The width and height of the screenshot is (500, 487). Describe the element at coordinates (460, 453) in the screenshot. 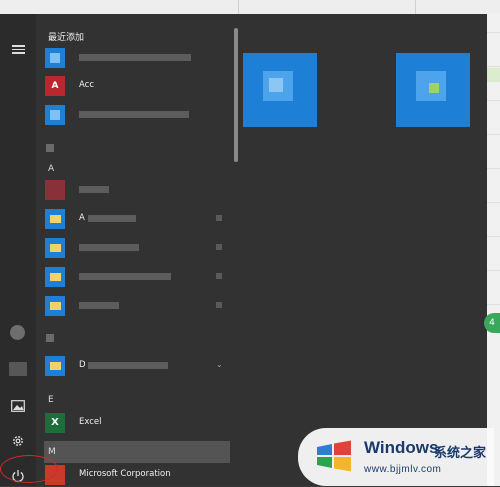

I see `watermark-cn: 系统之家` at that location.